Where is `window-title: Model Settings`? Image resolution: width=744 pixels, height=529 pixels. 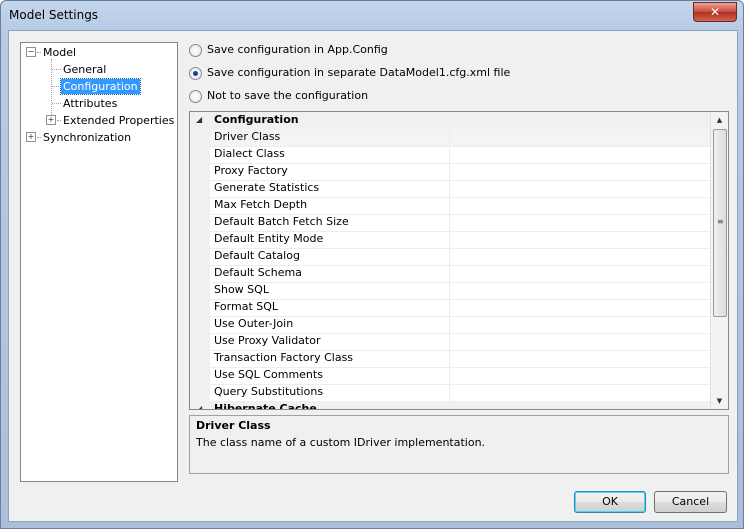
window-title: Model Settings is located at coordinates (54, 15).